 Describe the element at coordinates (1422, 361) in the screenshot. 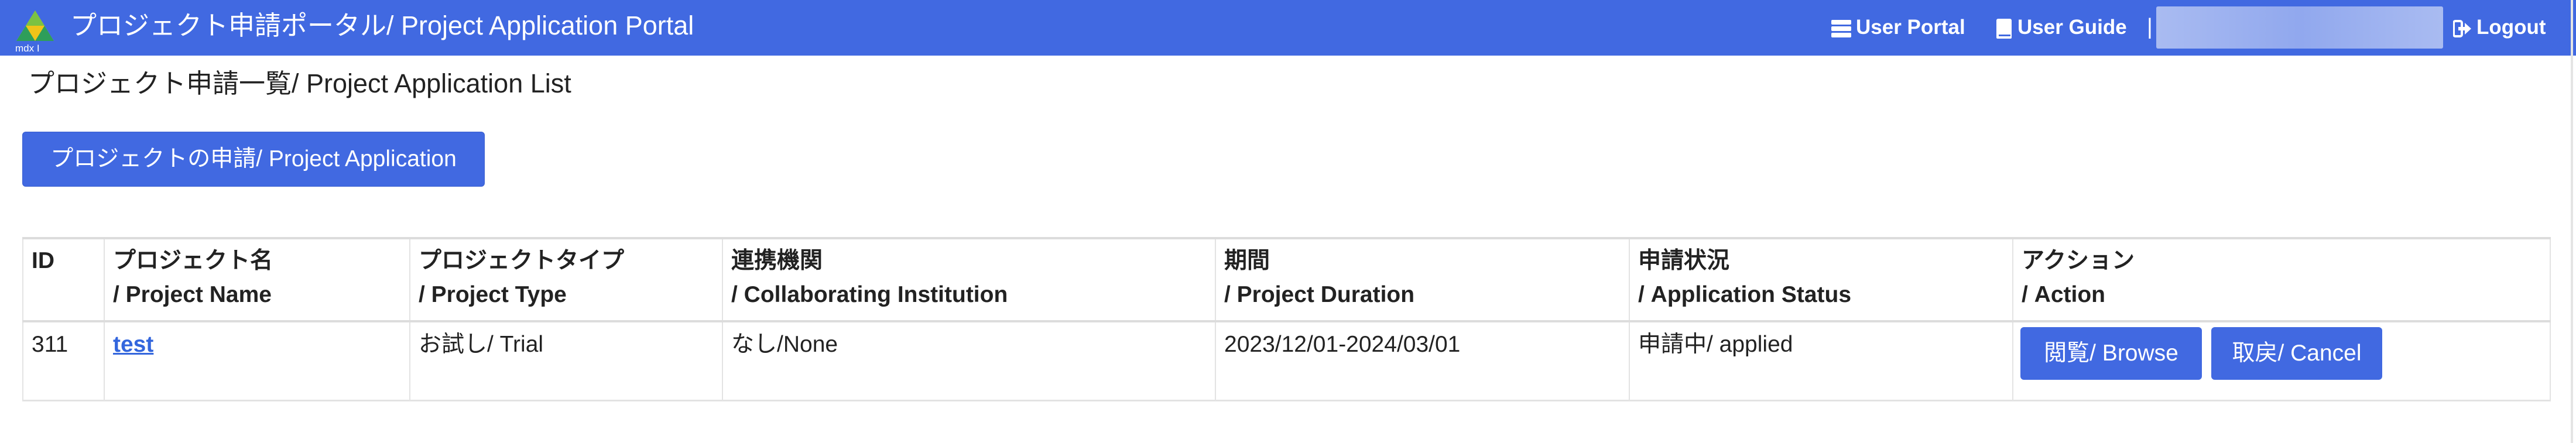

I see `cell-duration: 2023/12/01-2024/03/01` at that location.